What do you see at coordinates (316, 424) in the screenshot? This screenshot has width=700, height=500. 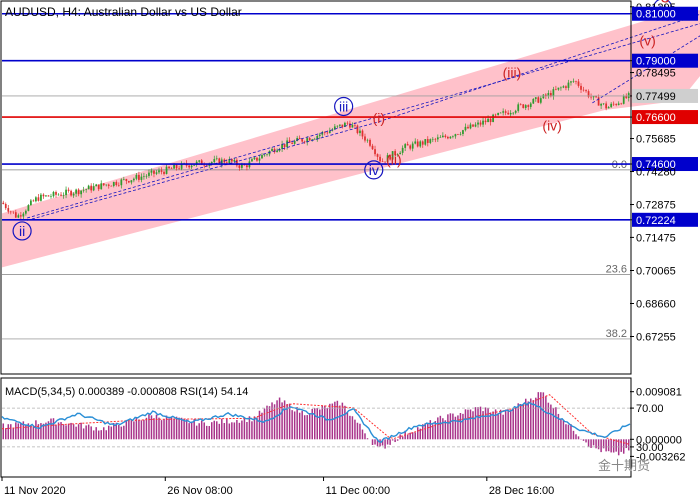 I see `macd-histogram` at bounding box center [316, 424].